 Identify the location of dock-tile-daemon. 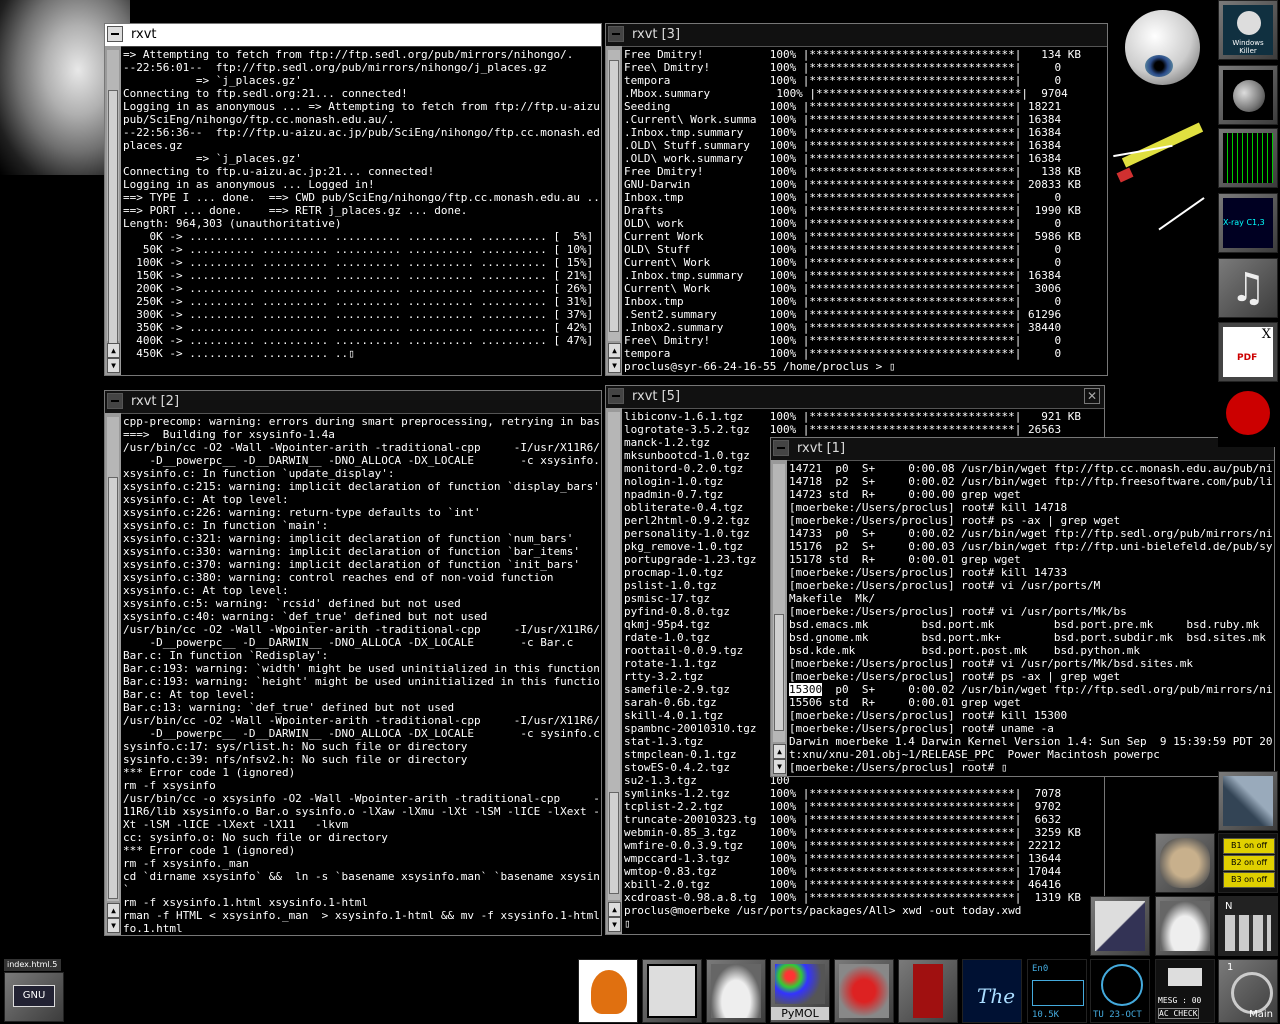
(864, 991).